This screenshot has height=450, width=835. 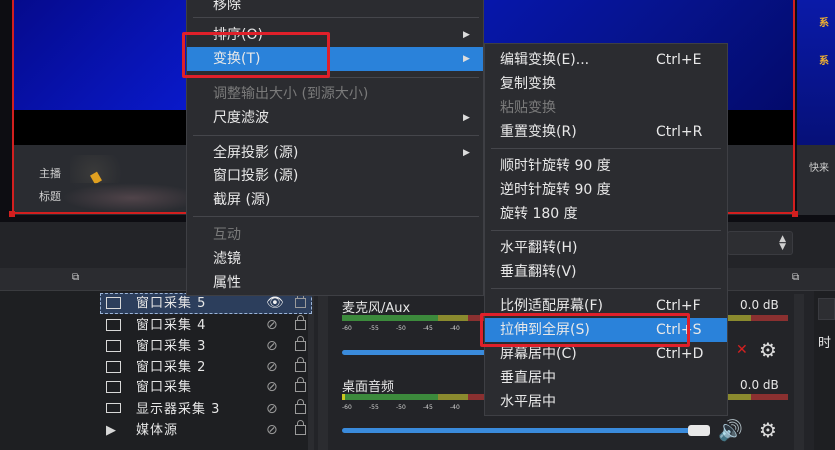 I want to click on eye-icon: 👁, so click(x=275, y=303).